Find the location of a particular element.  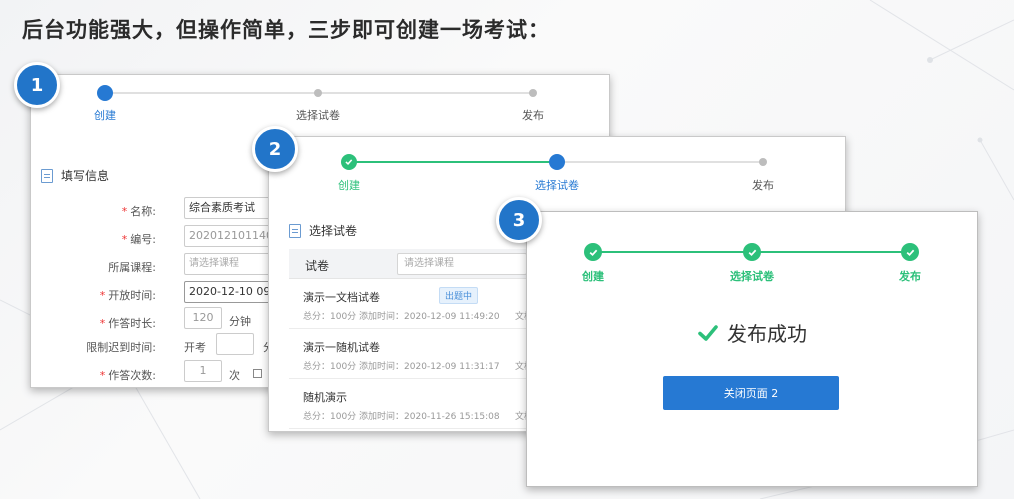

duration-unit: 分钟 is located at coordinates (240, 321).